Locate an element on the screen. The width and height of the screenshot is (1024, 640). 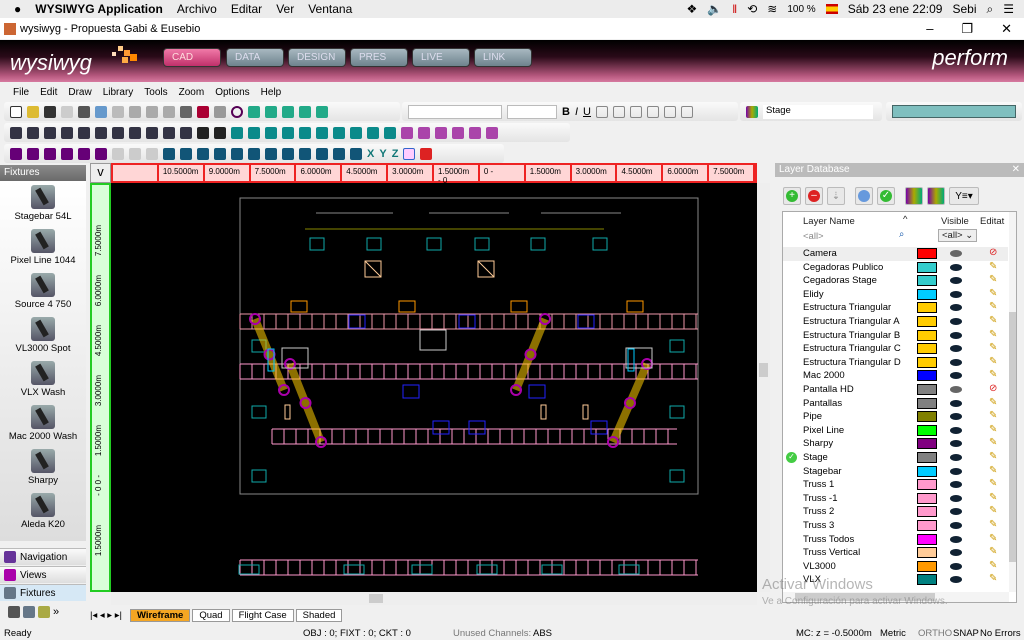
time-machine-icon: ⟲ is located at coordinates (752, 9).